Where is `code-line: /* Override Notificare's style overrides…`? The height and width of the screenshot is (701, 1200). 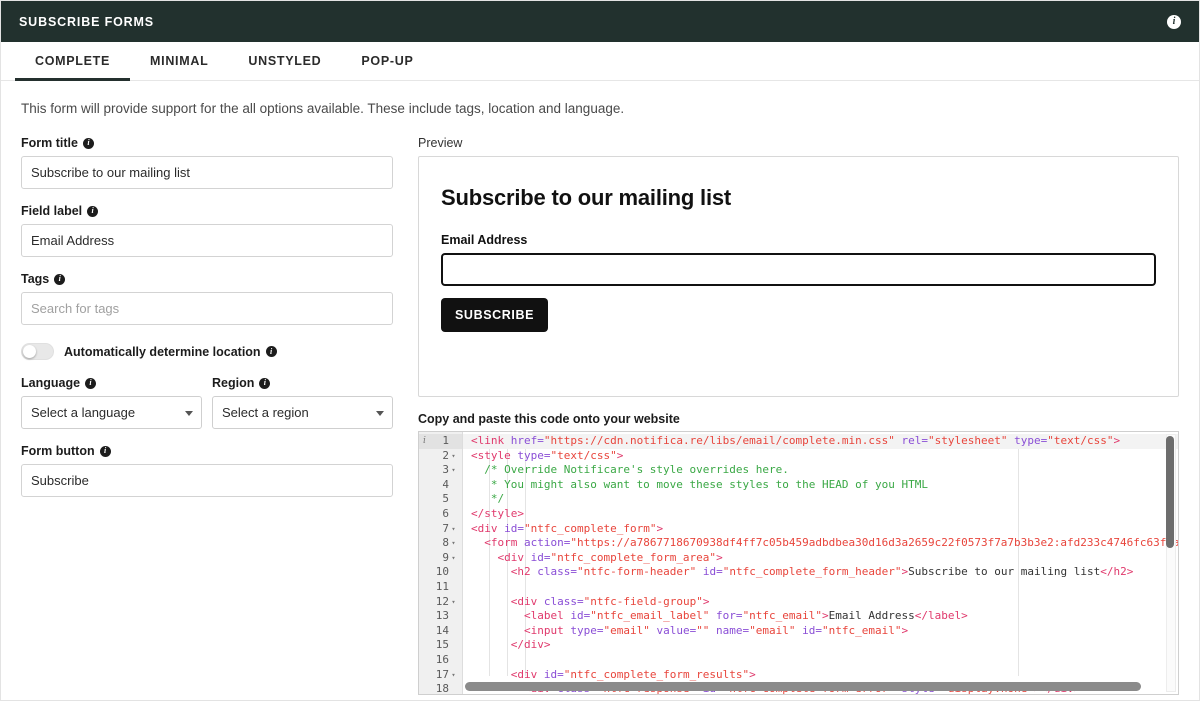
code-line: /* Override Notificare's style overrides… is located at coordinates (820, 470).